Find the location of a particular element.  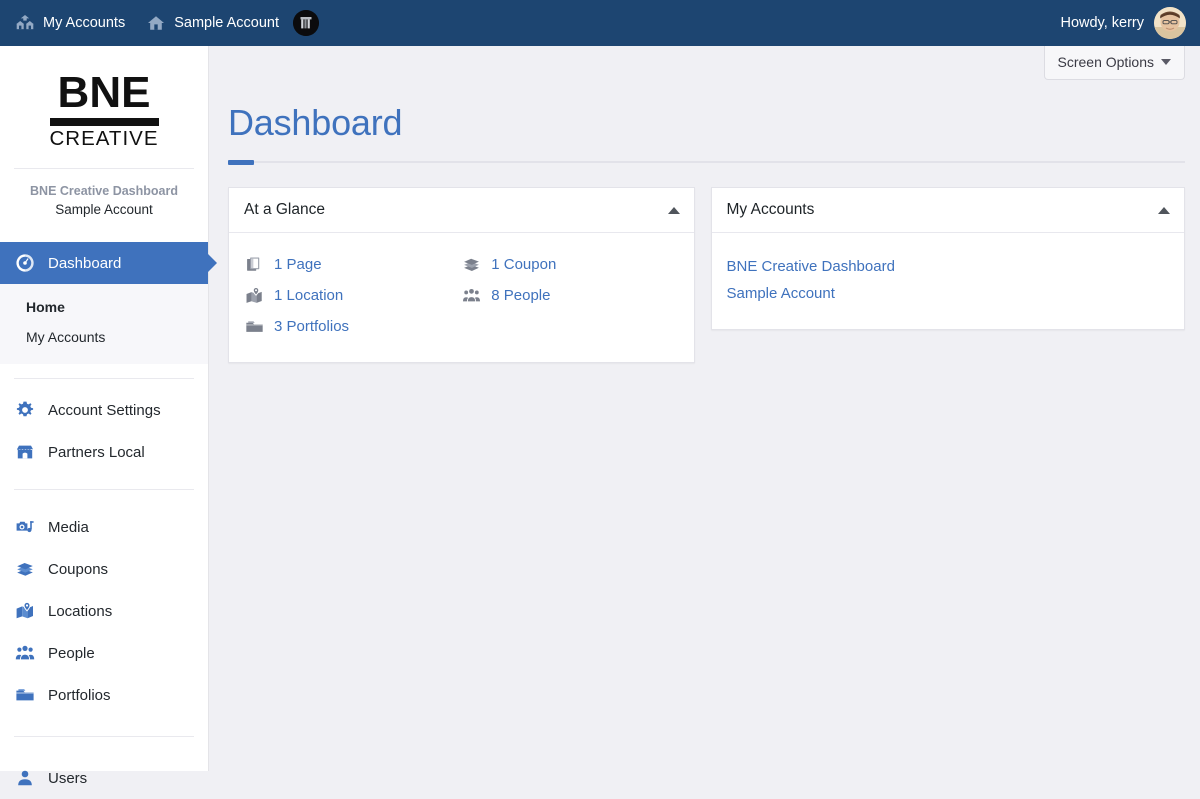

adminbar-site-logo is located at coordinates (309, 23).